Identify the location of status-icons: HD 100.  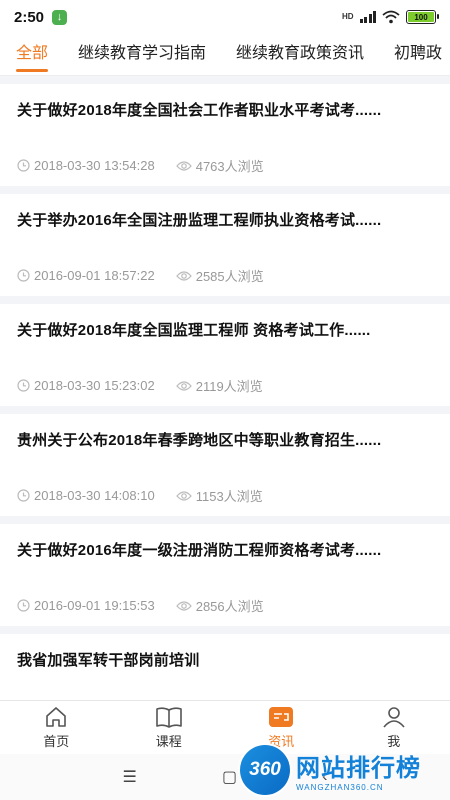
(390, 17).